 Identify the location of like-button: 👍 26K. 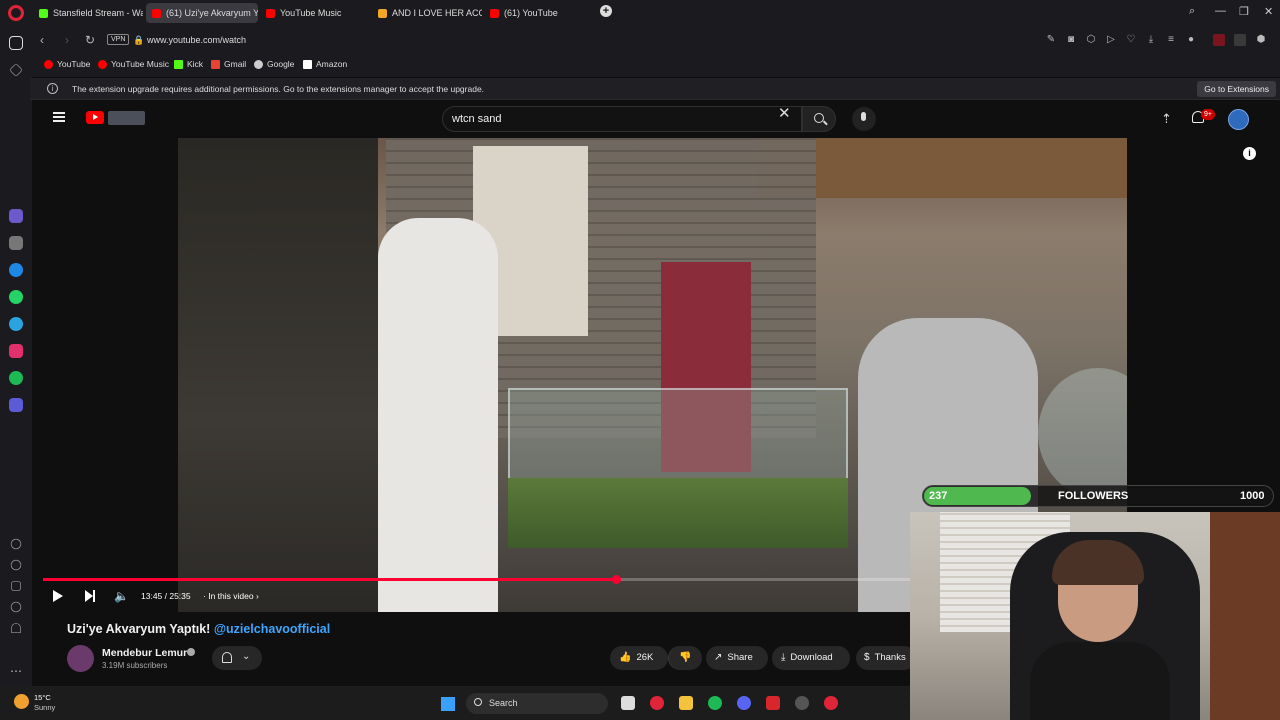
(639, 658).